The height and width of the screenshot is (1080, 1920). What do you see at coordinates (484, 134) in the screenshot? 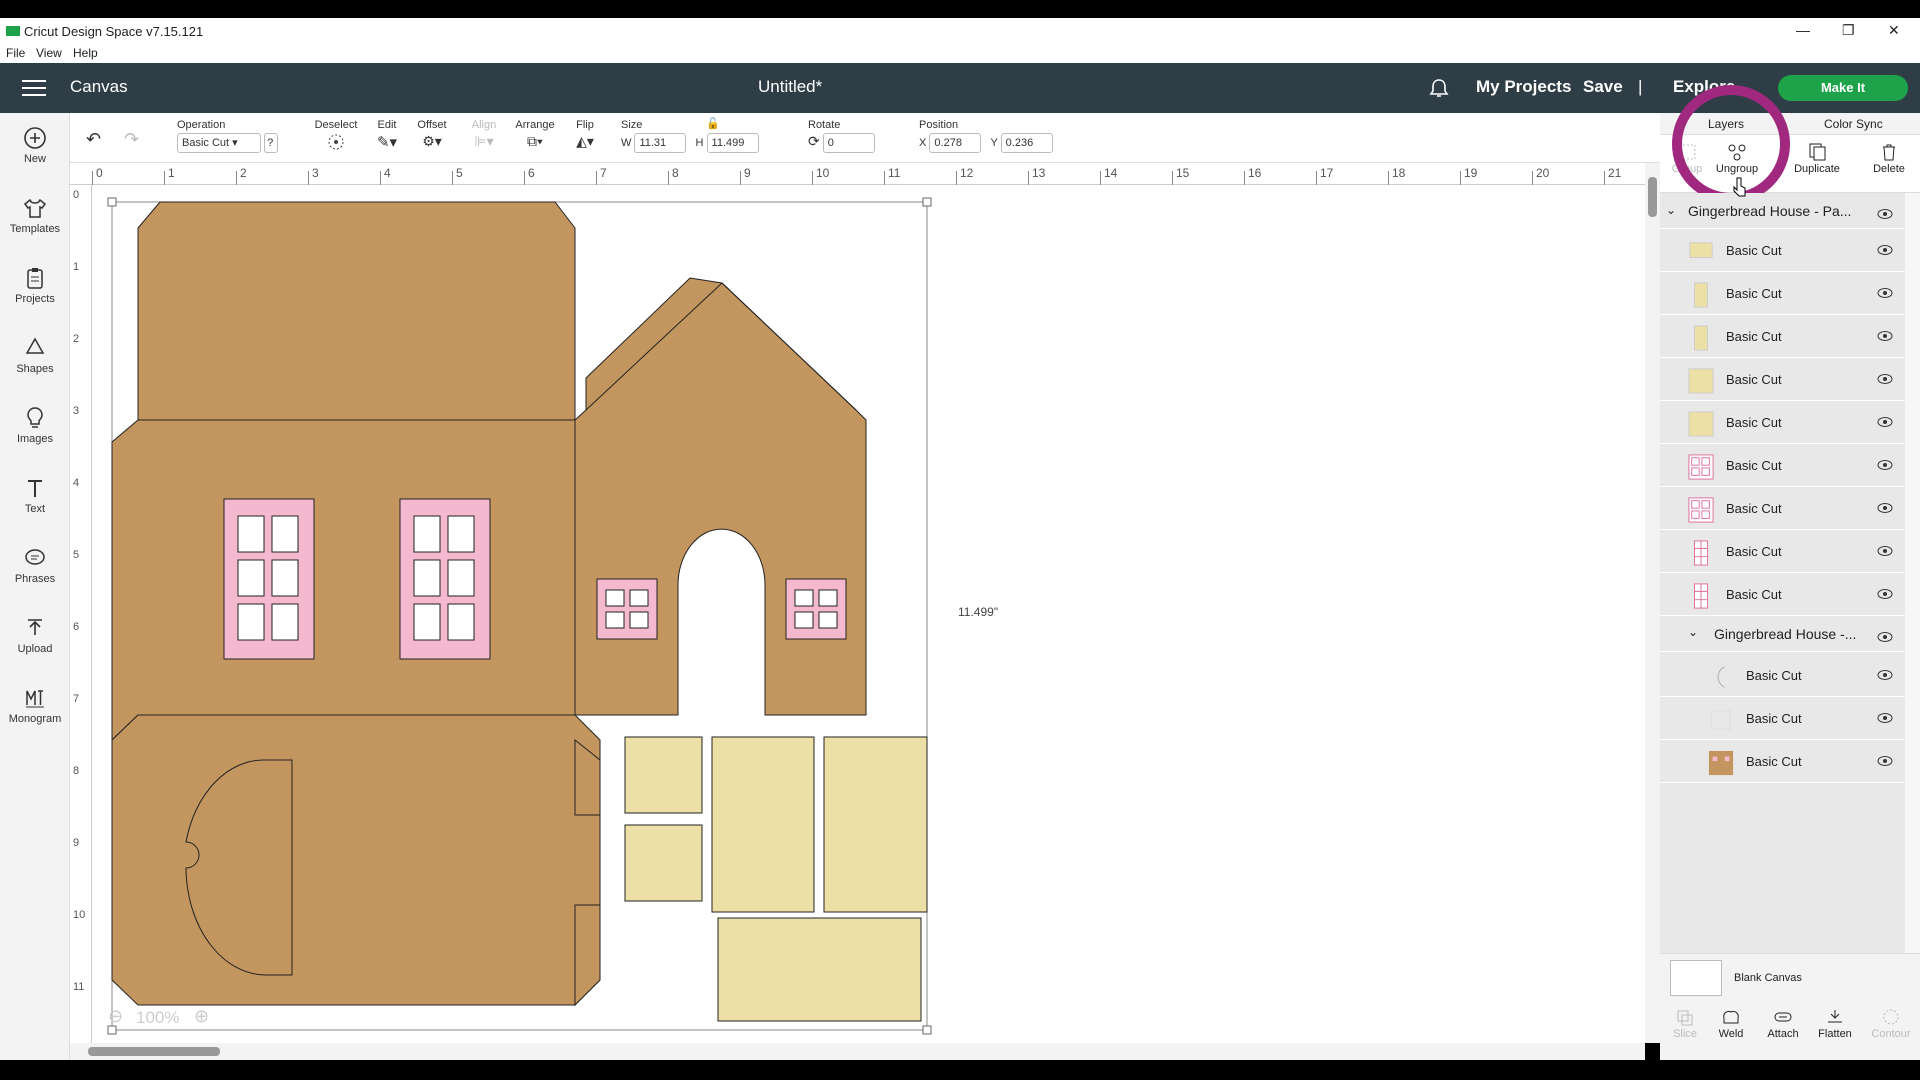
I see `align-group: Align ⊫▾` at bounding box center [484, 134].